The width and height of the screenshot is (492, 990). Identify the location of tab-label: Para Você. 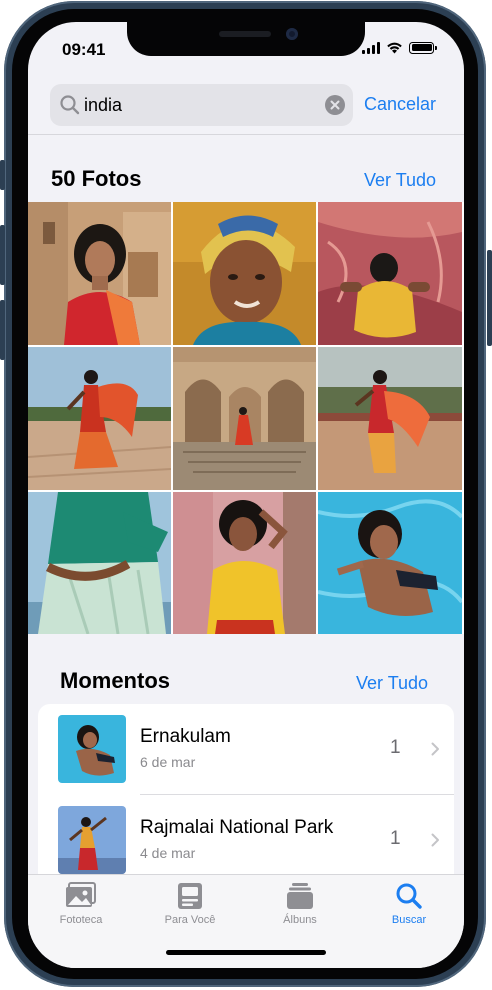
(190, 920).